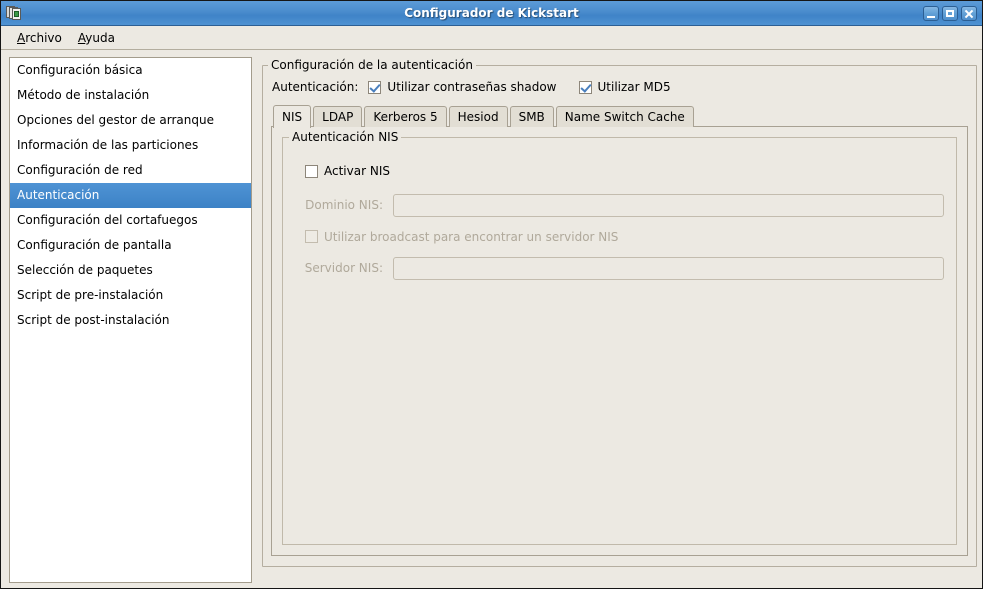 The width and height of the screenshot is (983, 589). I want to click on activar-nis-checkbox, so click(311, 171).